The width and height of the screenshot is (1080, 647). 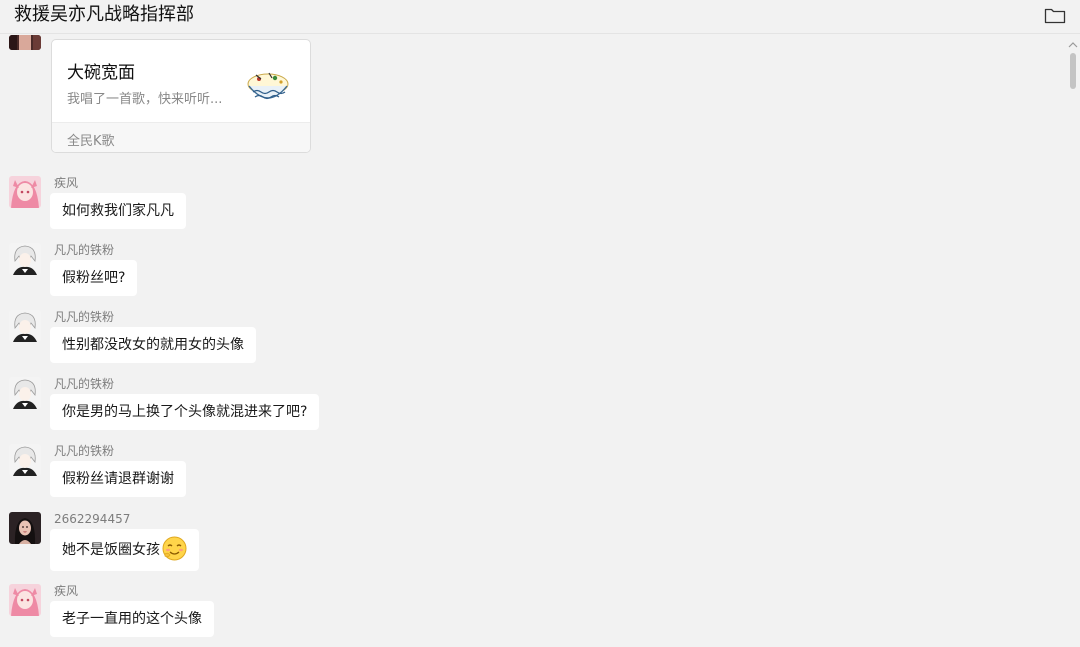 I want to click on card-source: 全民K歌, so click(x=91, y=141).